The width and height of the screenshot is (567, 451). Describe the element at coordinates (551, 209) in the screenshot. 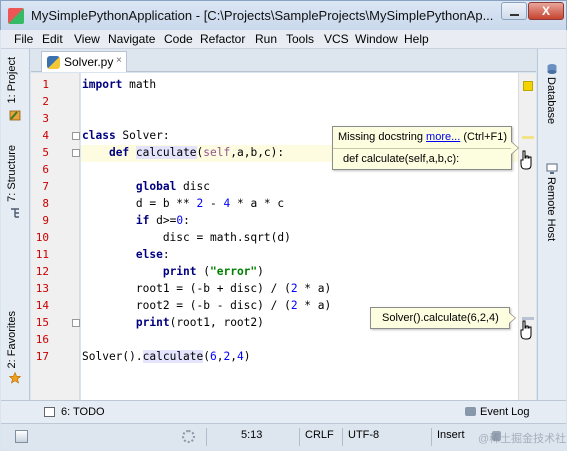

I see `remote-host-tool-tab: Remote Host` at that location.